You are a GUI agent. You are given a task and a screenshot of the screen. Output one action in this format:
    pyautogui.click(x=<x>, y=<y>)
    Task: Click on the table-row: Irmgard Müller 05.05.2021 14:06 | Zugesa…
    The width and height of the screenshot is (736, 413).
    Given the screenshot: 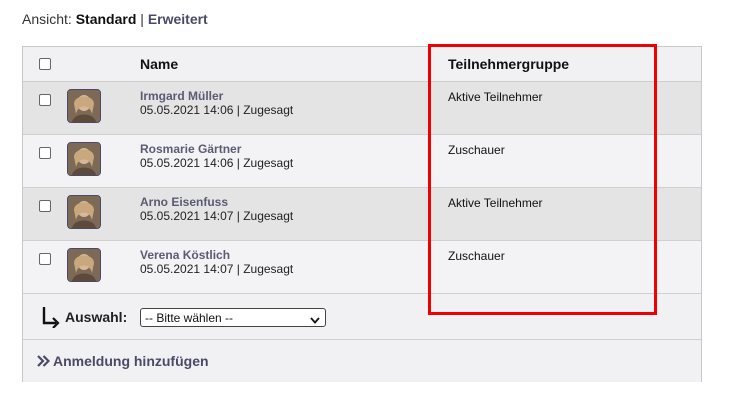 What is the action you would take?
    pyautogui.click(x=362, y=108)
    